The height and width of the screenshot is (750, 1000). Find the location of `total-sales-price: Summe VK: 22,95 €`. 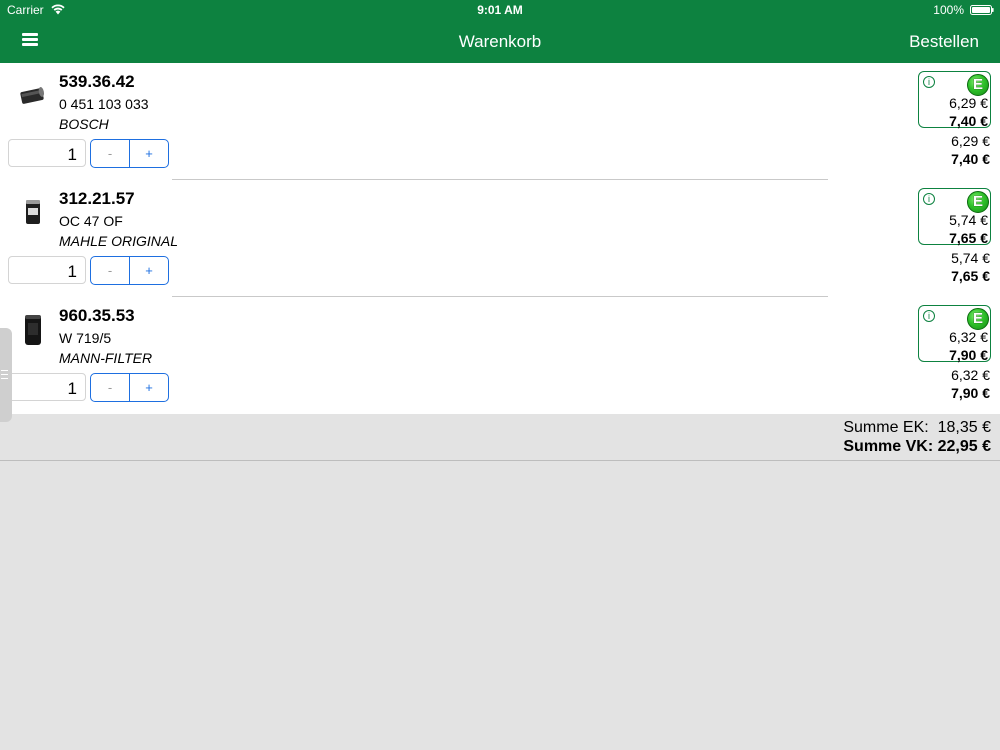

total-sales-price: Summe VK: 22,95 € is located at coordinates (917, 446).